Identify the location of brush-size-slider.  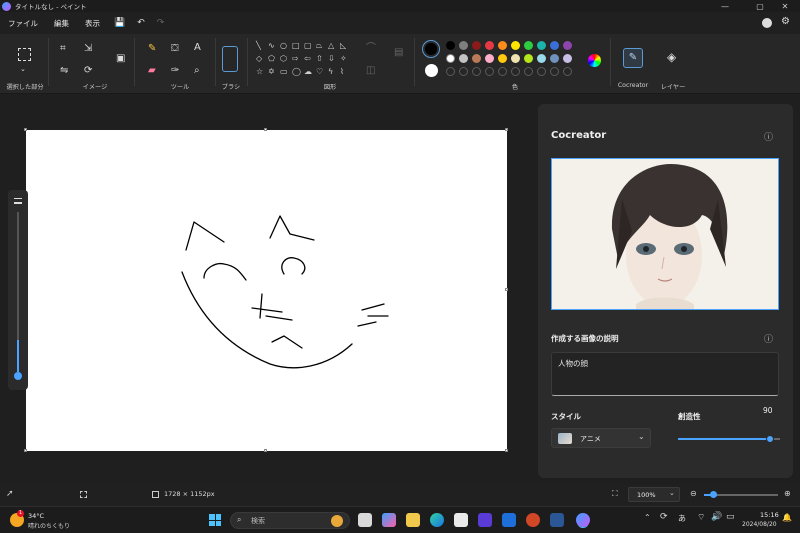
(18, 290).